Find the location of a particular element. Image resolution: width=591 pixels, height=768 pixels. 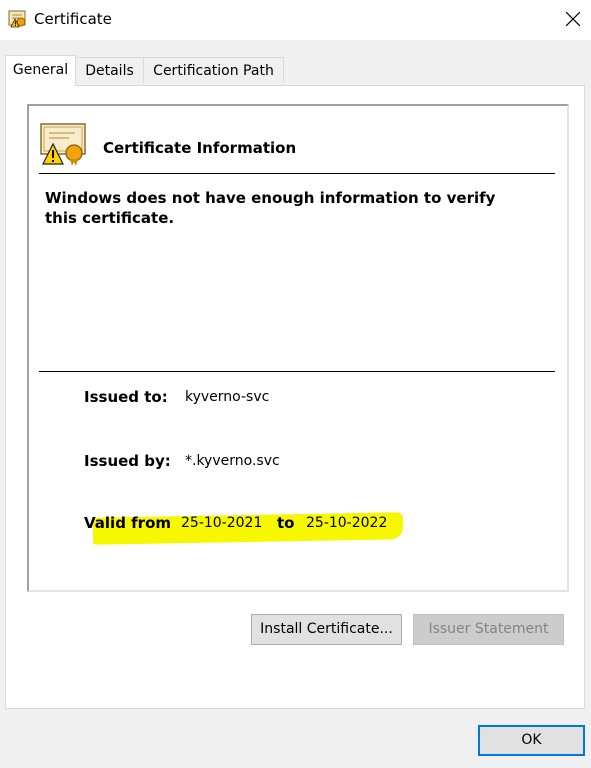

close-icon is located at coordinates (573, 19).